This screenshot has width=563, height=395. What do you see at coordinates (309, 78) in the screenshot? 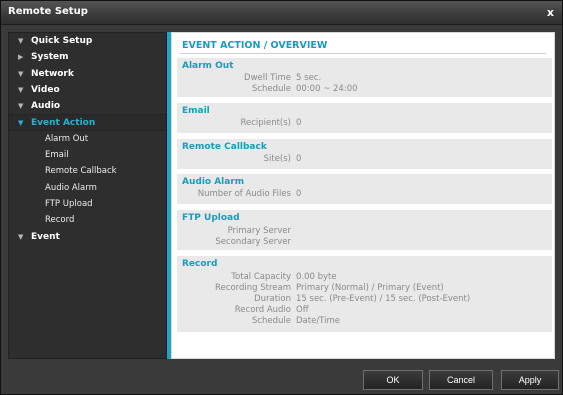
I see `row-value: 5 sec.` at bounding box center [309, 78].